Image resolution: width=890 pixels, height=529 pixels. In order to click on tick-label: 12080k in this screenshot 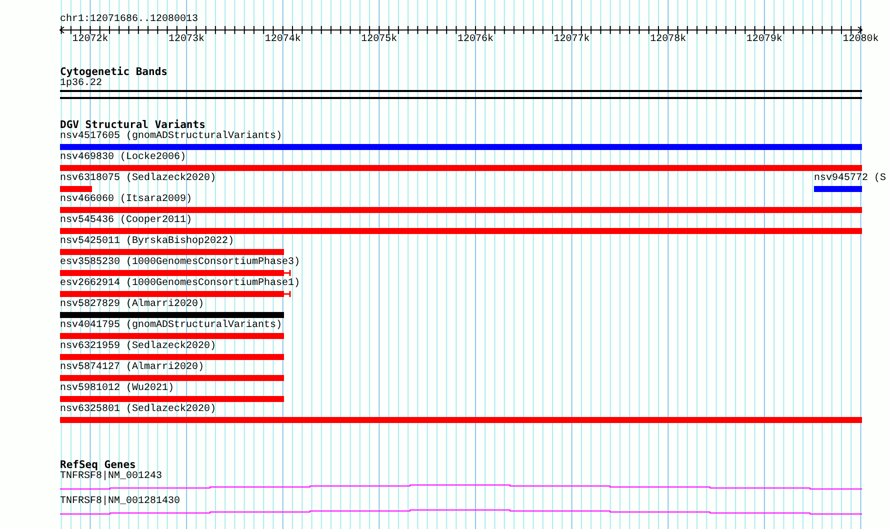, I will do `click(860, 40)`.